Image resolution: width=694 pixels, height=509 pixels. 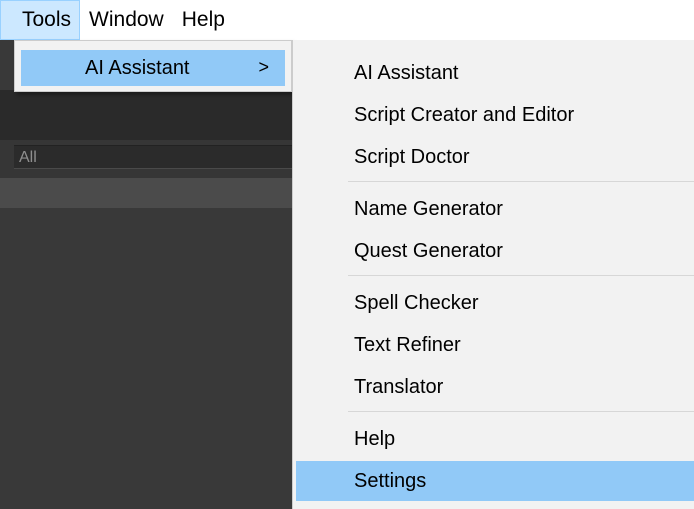 I want to click on submenu-item-translator: Translator, so click(x=495, y=387).